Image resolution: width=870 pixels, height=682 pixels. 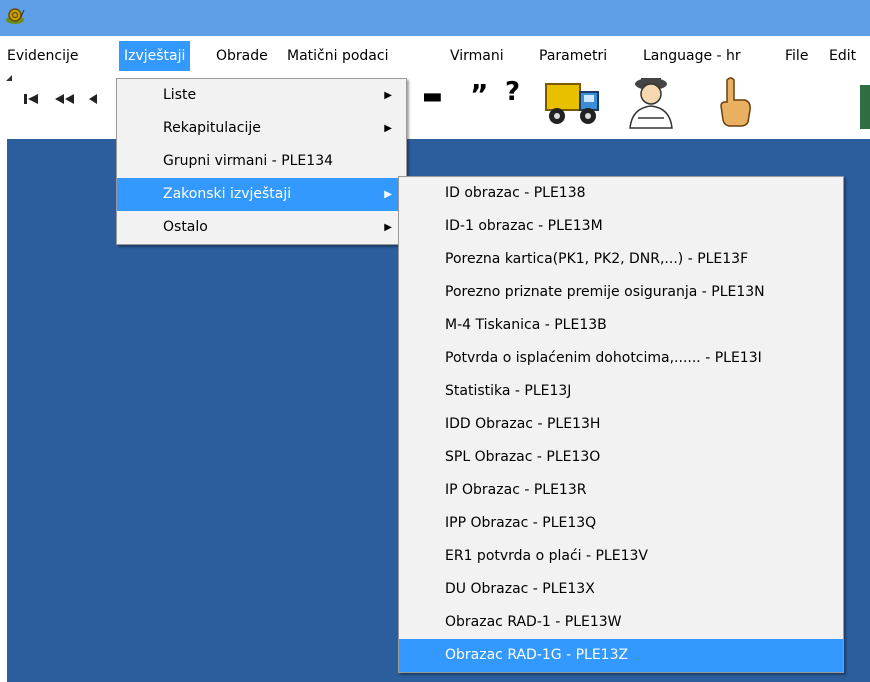 What do you see at coordinates (435, 18) in the screenshot?
I see `title-bar` at bounding box center [435, 18].